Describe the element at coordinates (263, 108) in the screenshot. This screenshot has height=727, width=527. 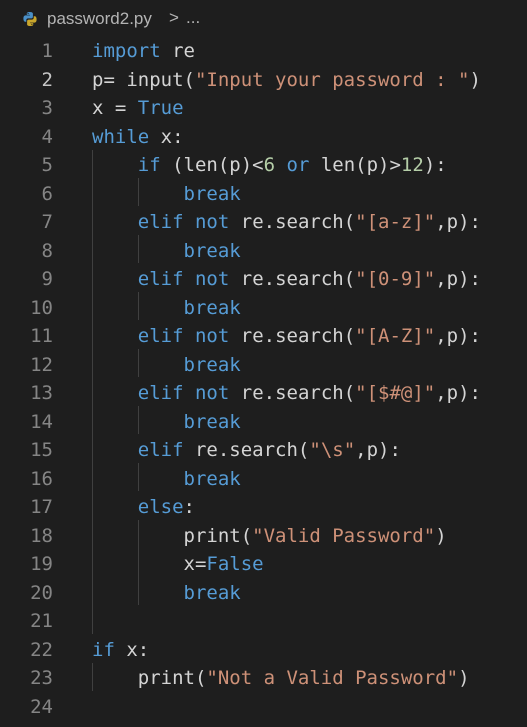
I see `code-line: 3 x = True` at that location.